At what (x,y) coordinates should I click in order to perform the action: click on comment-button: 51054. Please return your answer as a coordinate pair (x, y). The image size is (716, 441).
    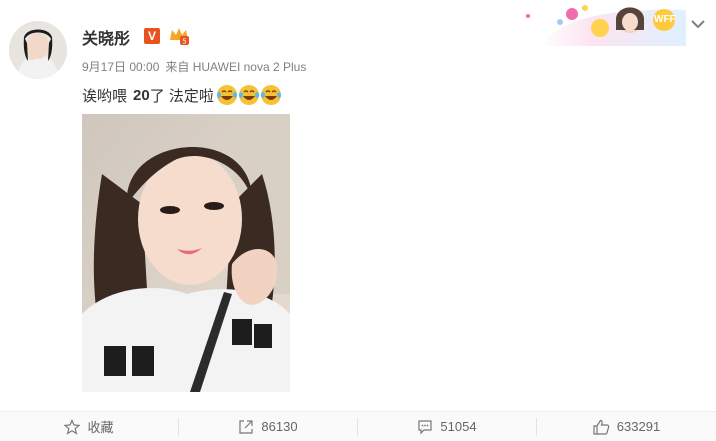
    Looking at the image, I should click on (447, 426).